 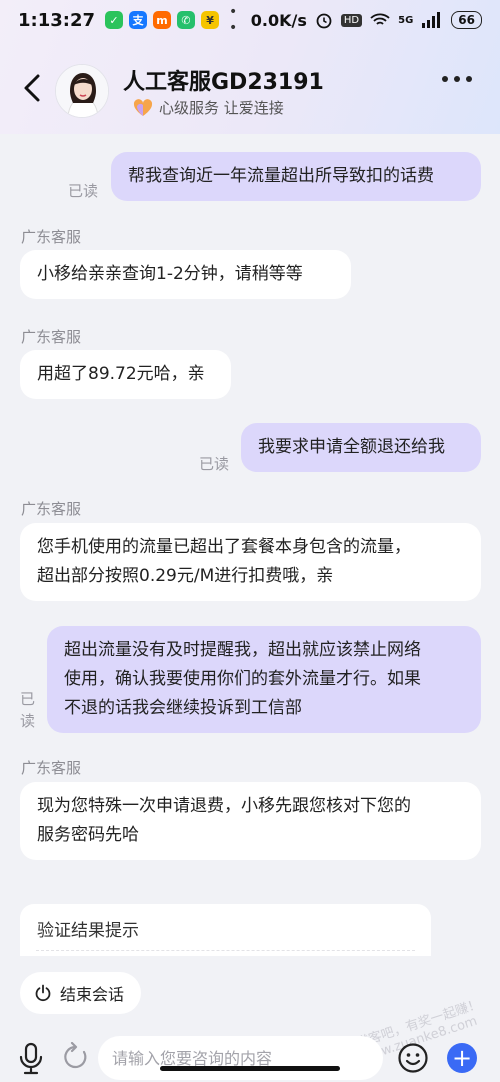 I want to click on signal-icon, so click(x=431, y=20).